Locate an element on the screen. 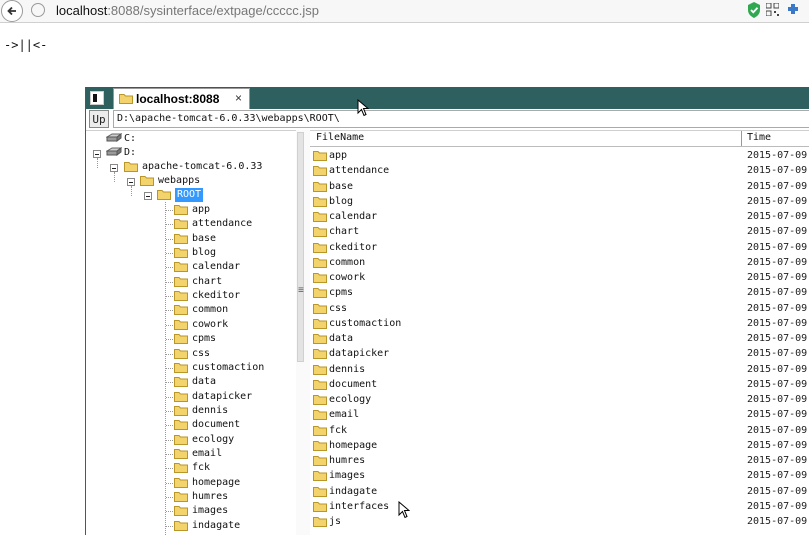 The image size is (809, 535). file-name: app is located at coordinates (338, 155).